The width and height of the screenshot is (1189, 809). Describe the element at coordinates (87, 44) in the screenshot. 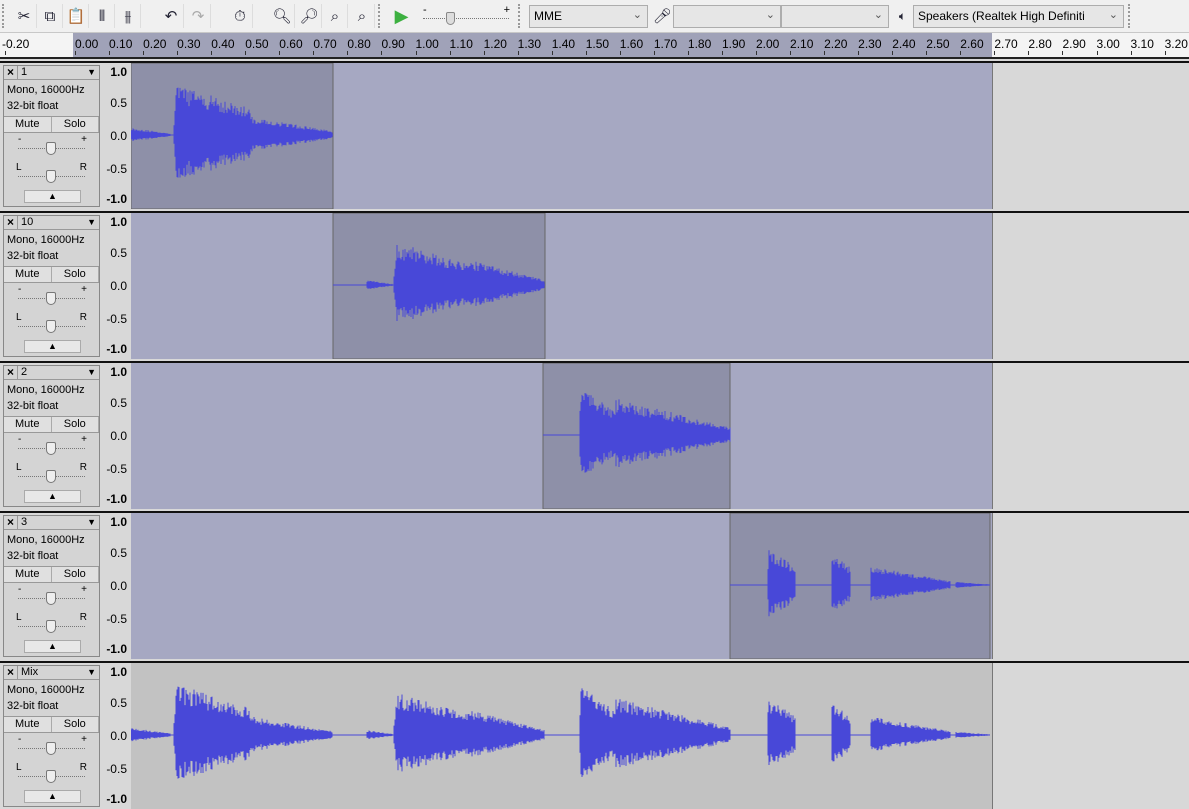

I see `ruler-label: 0.00` at that location.